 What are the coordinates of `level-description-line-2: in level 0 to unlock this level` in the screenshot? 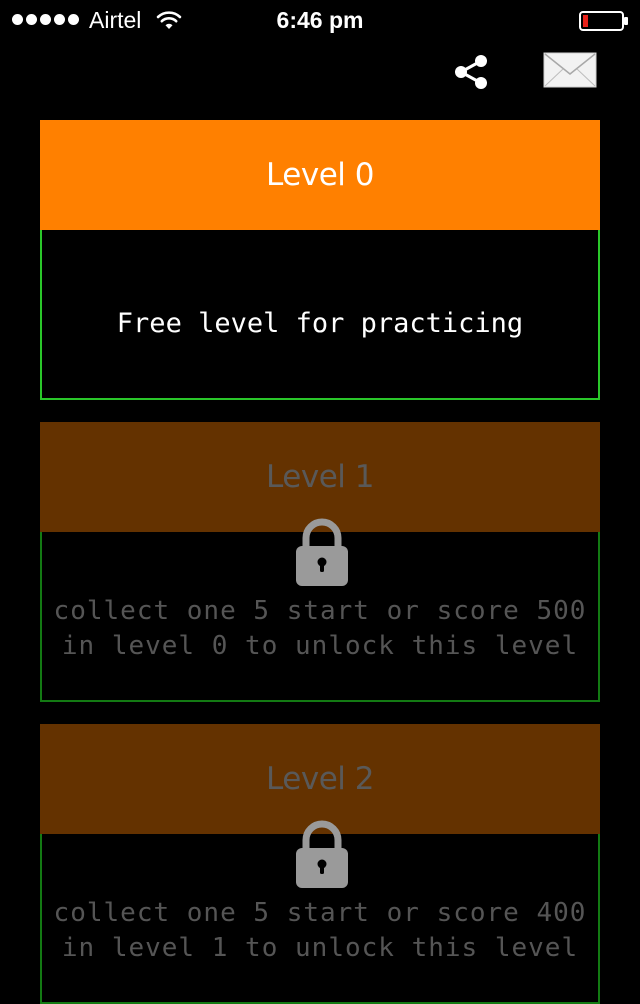 It's located at (320, 646).